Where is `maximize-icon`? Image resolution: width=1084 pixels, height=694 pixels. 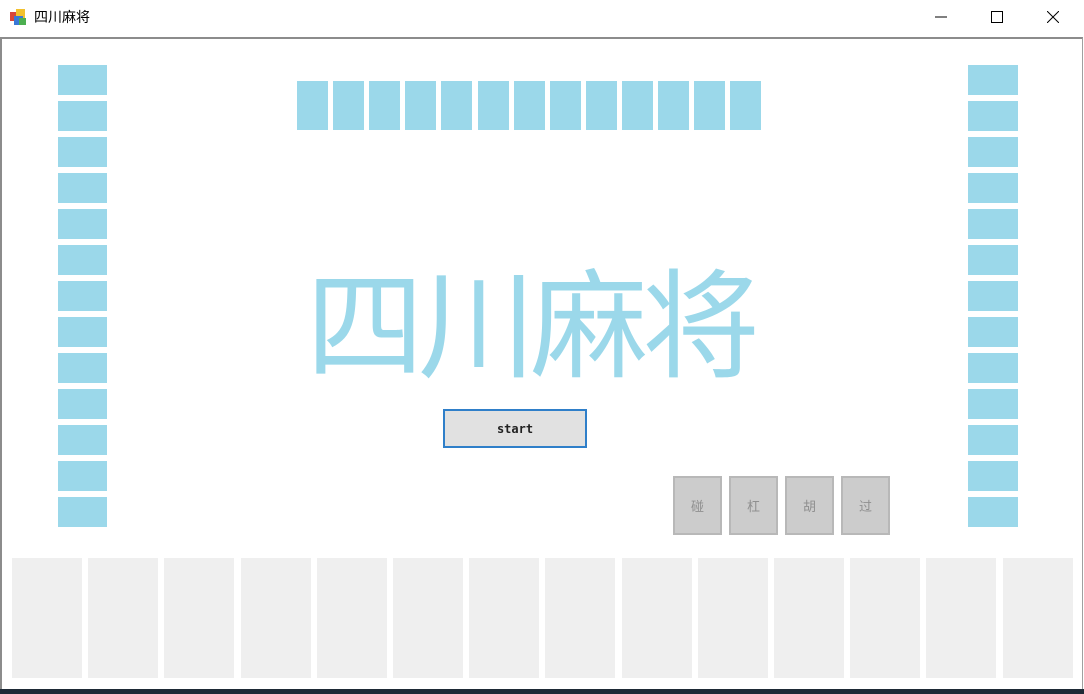 maximize-icon is located at coordinates (997, 17).